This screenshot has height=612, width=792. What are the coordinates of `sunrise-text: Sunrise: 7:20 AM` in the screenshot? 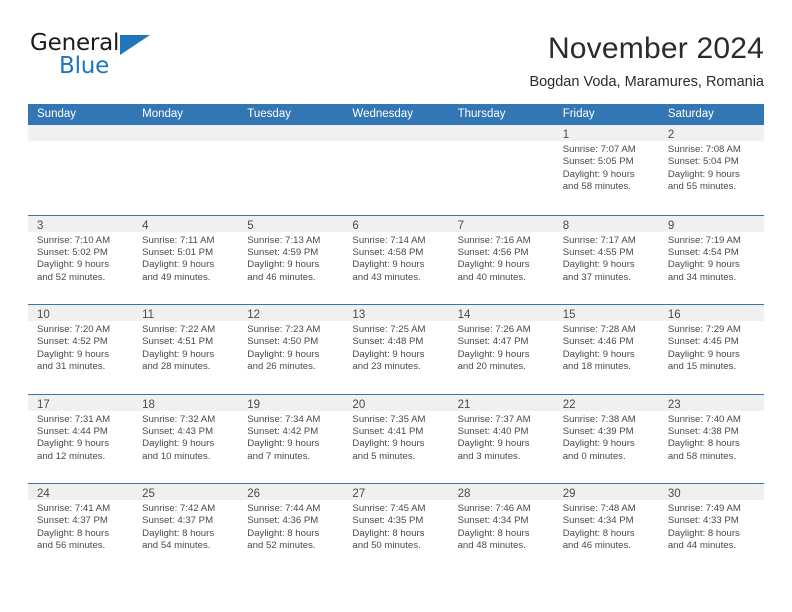 It's located at (74, 329).